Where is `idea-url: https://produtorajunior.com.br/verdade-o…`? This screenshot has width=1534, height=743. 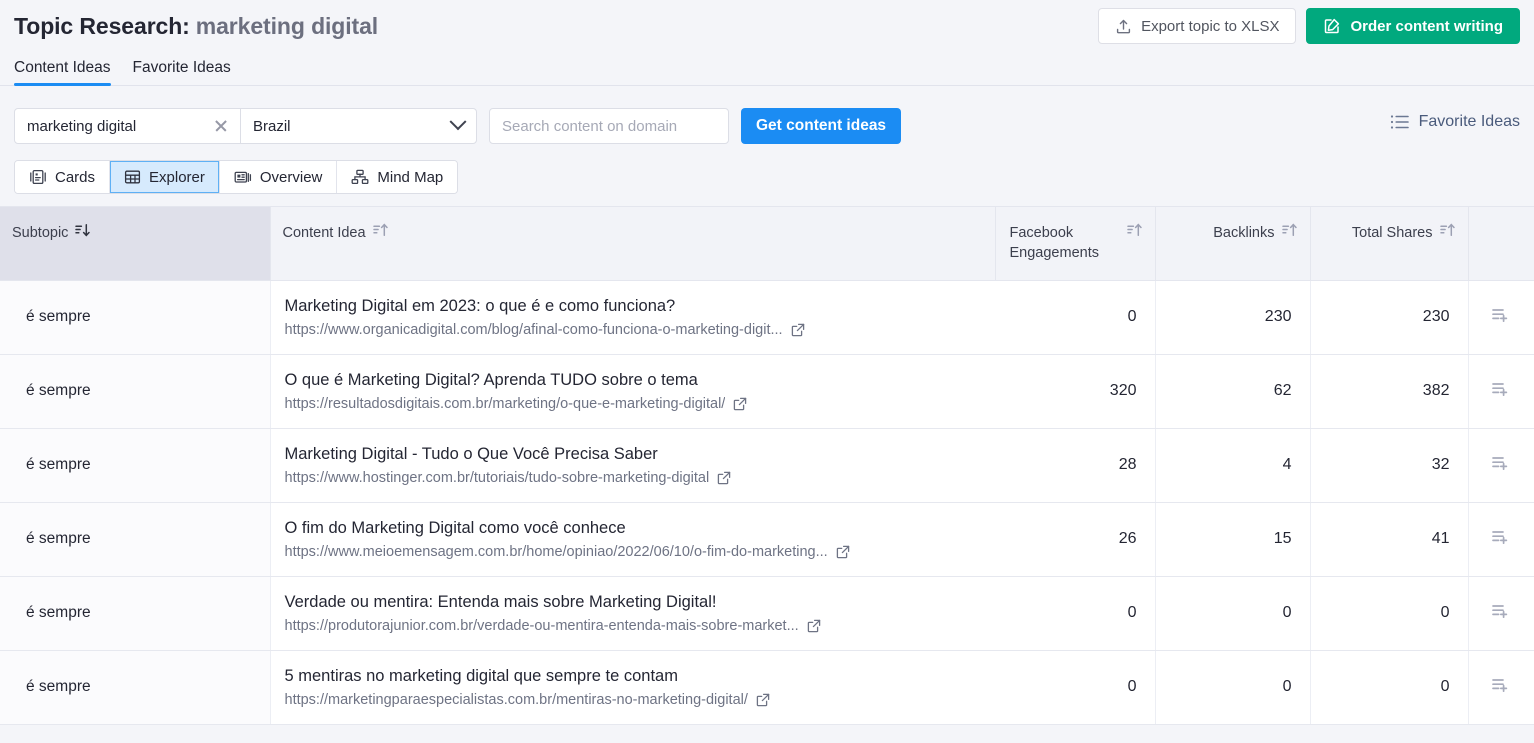 idea-url: https://produtorajunior.com.br/verdade-o… is located at coordinates (542, 626).